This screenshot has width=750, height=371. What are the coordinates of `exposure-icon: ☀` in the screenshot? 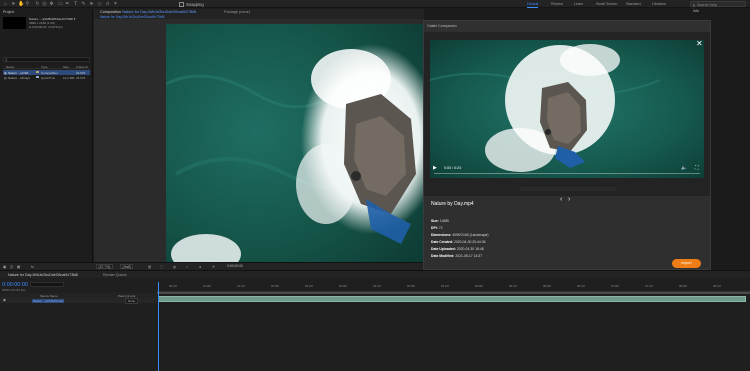 It's located at (213, 267).